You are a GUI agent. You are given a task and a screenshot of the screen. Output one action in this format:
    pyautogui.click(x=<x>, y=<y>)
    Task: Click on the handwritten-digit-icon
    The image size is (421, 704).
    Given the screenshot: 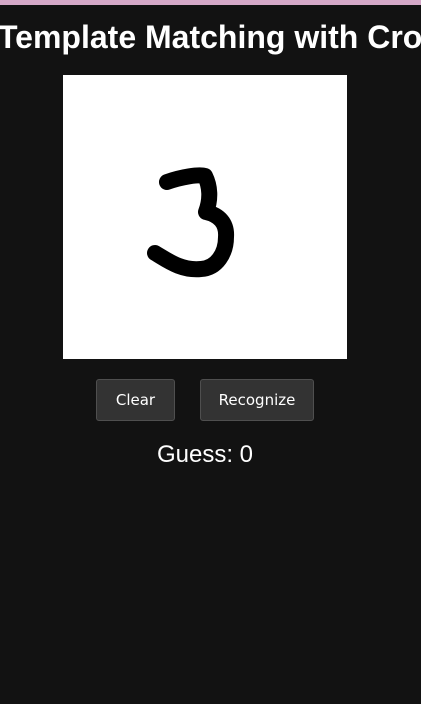 What is the action you would take?
    pyautogui.click(x=191, y=222)
    